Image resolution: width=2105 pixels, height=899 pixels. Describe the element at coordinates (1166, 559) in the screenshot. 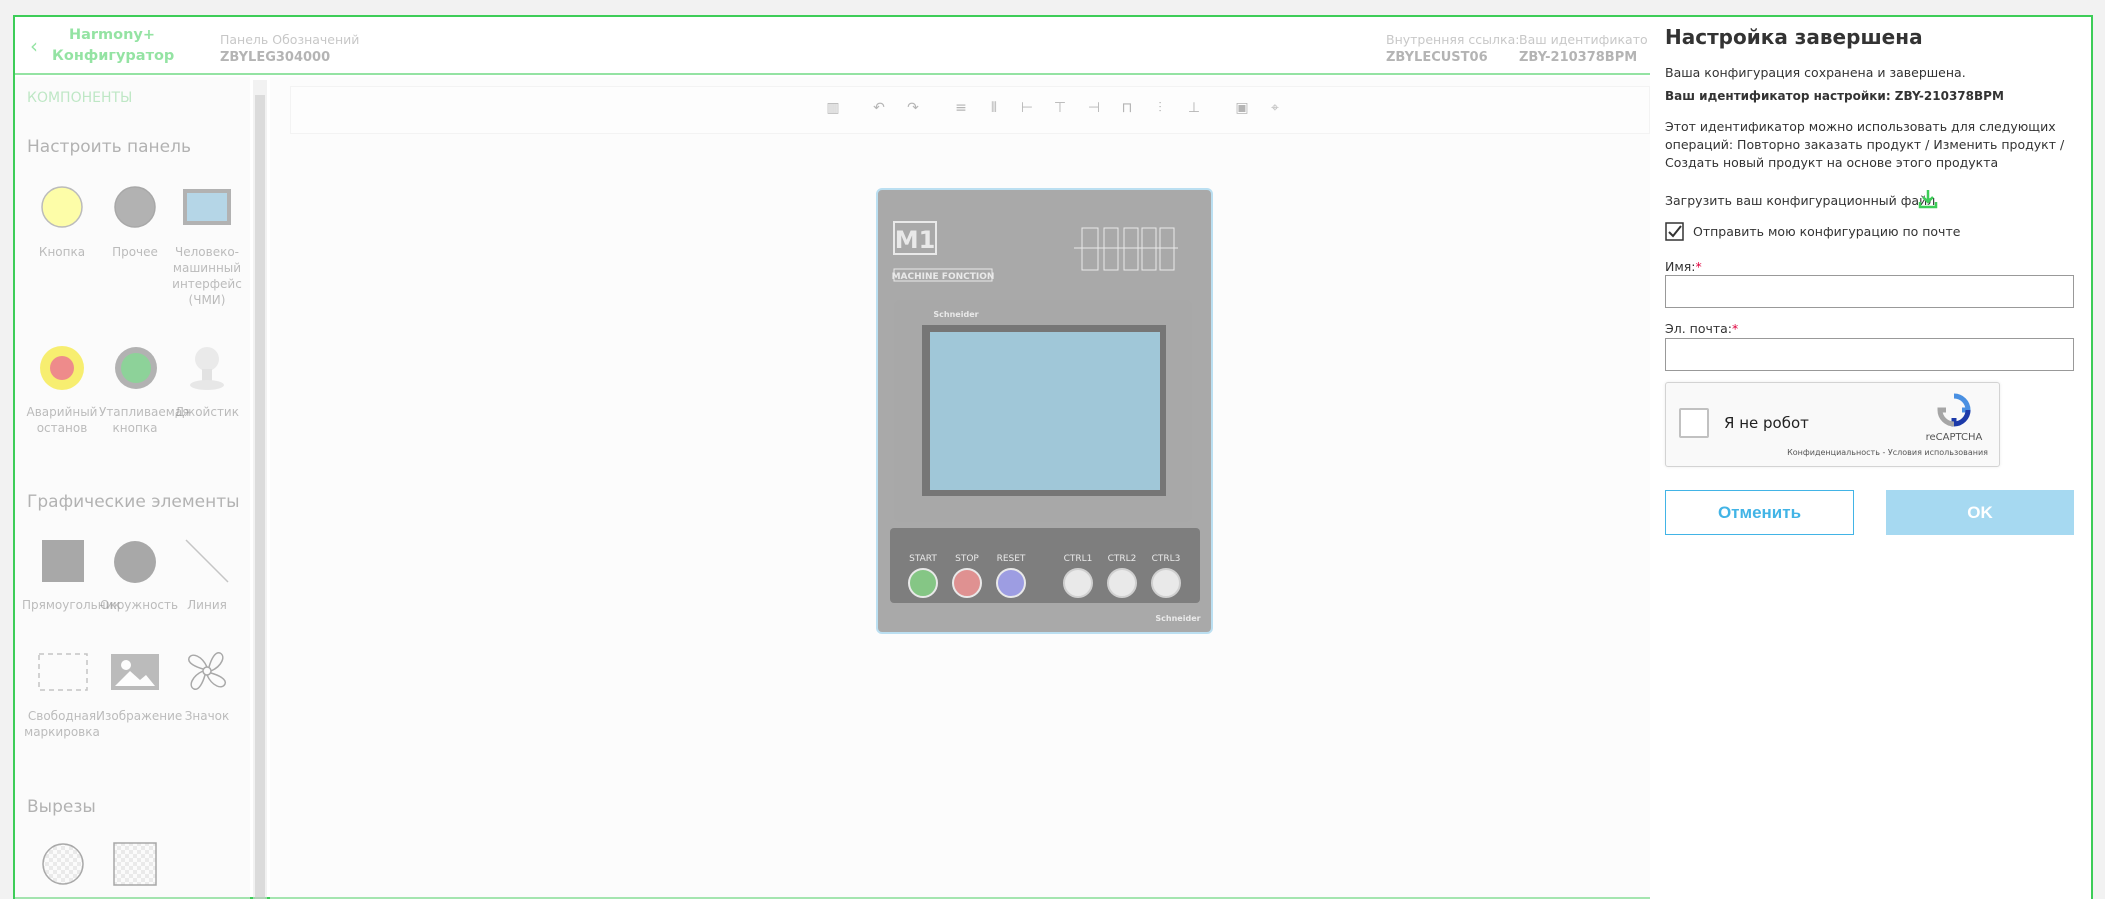

I see `device-btn-ctrl3: CTRL3` at that location.